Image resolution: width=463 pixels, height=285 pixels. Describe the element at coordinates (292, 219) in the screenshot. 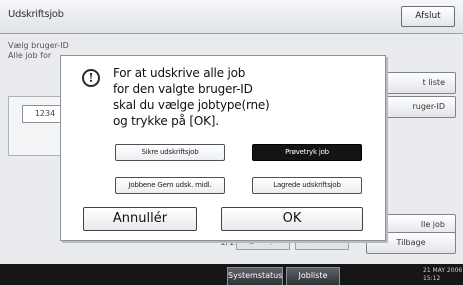

I see `ok-button: OK` at that location.